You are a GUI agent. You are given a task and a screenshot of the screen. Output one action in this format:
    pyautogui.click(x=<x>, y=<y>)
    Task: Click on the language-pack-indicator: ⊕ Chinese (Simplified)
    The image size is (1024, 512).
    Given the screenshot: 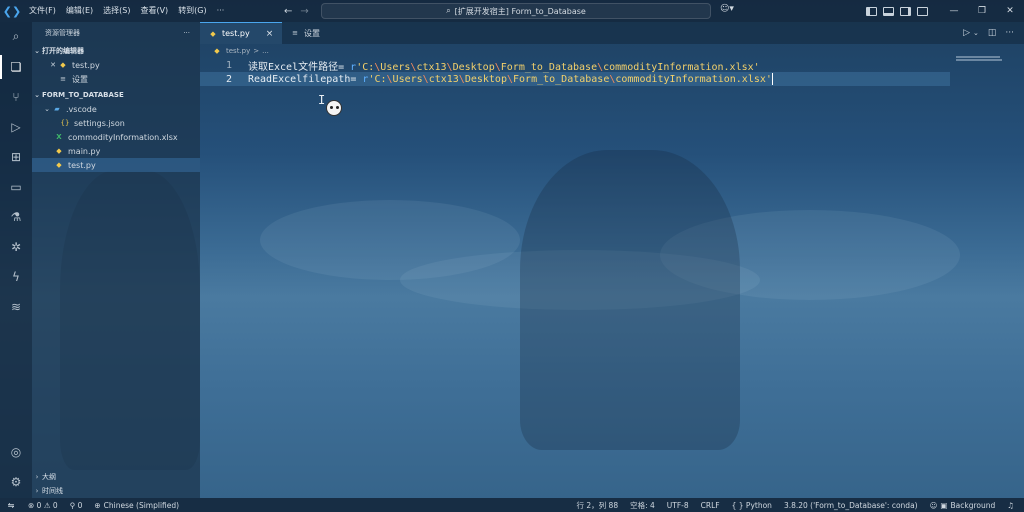 What is the action you would take?
    pyautogui.click(x=136, y=505)
    